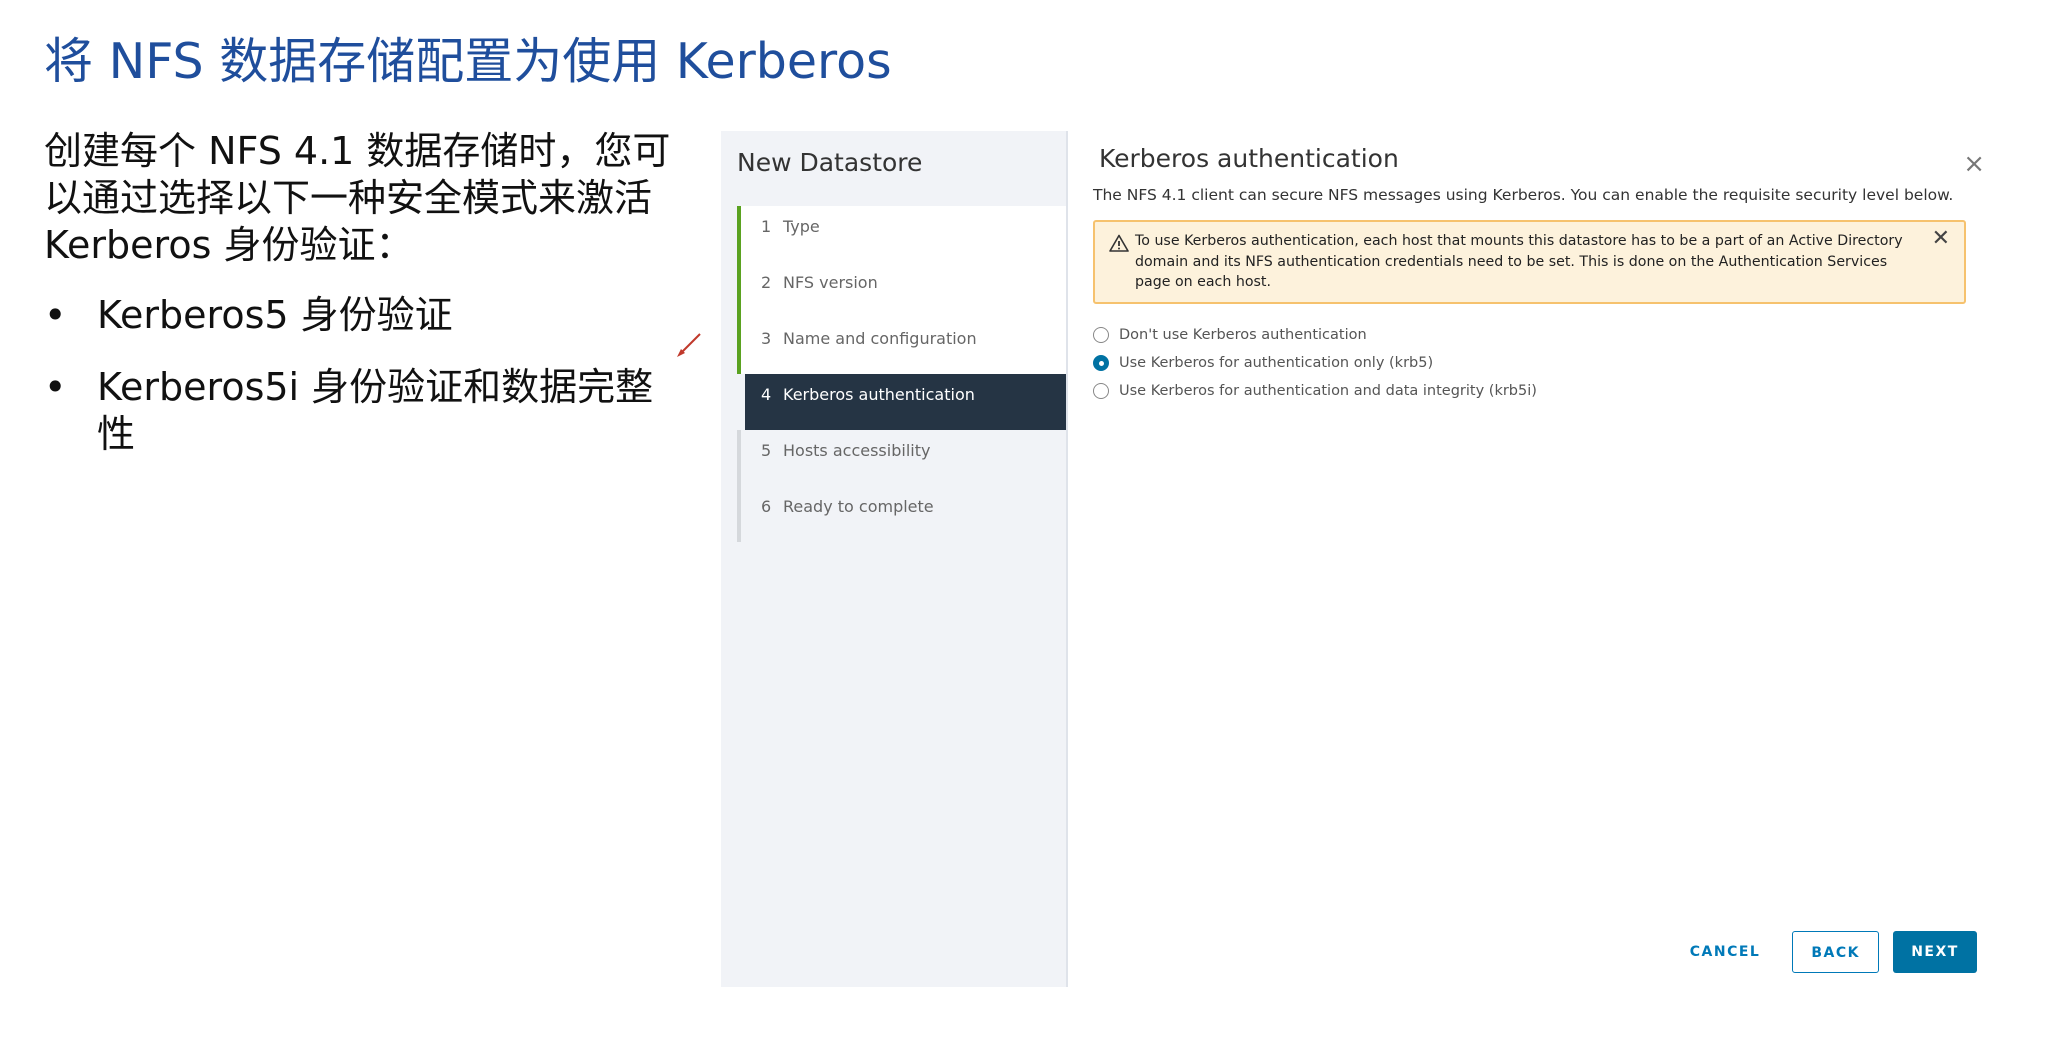 The image size is (2059, 1048). What do you see at coordinates (766, 282) in the screenshot?
I see `step-number: 2` at bounding box center [766, 282].